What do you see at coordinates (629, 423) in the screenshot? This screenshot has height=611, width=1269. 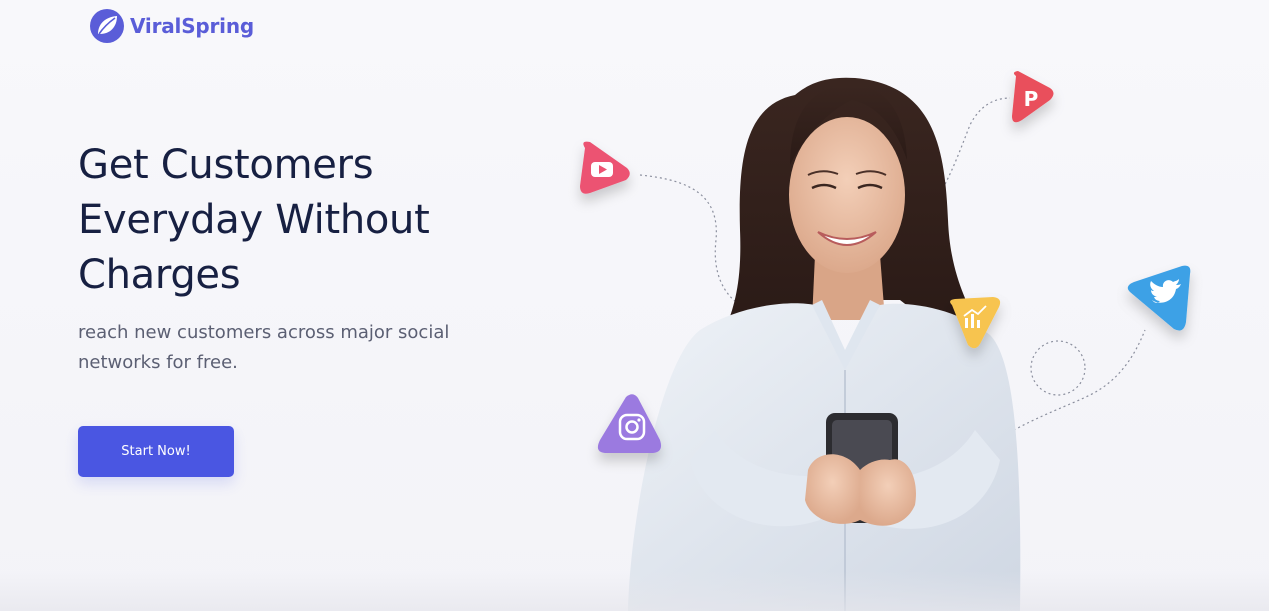 I see `instagram-icon` at bounding box center [629, 423].